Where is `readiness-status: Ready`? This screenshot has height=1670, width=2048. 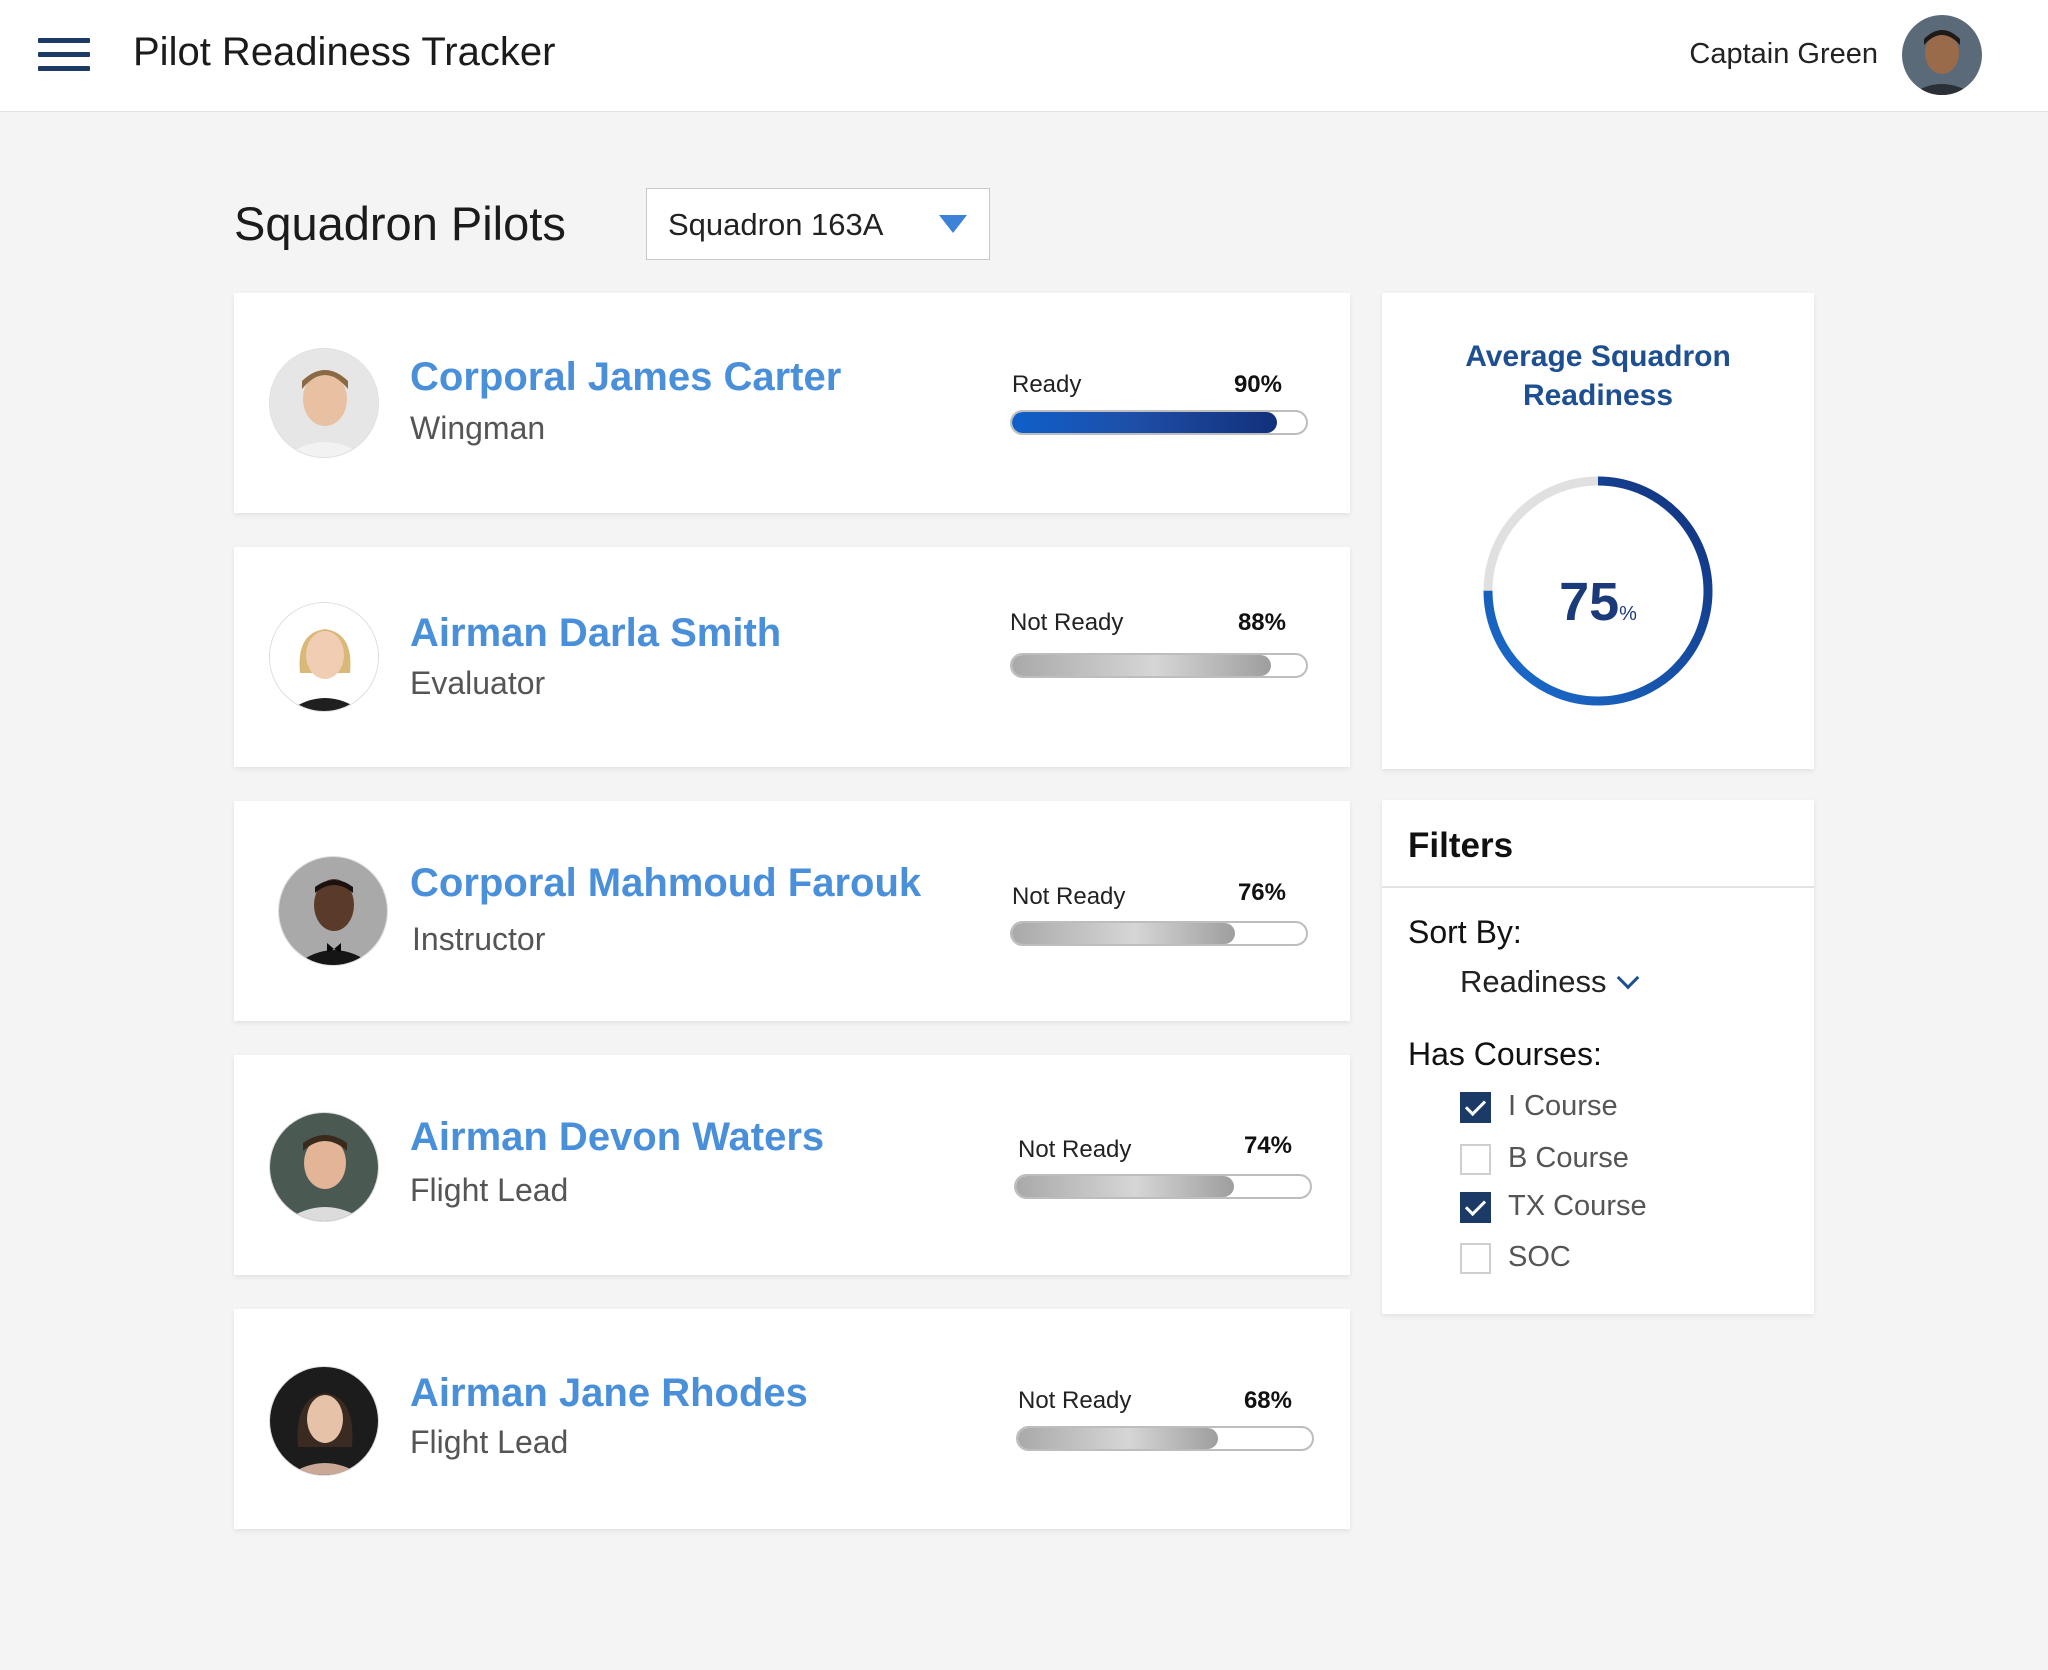
readiness-status: Ready is located at coordinates (1047, 384).